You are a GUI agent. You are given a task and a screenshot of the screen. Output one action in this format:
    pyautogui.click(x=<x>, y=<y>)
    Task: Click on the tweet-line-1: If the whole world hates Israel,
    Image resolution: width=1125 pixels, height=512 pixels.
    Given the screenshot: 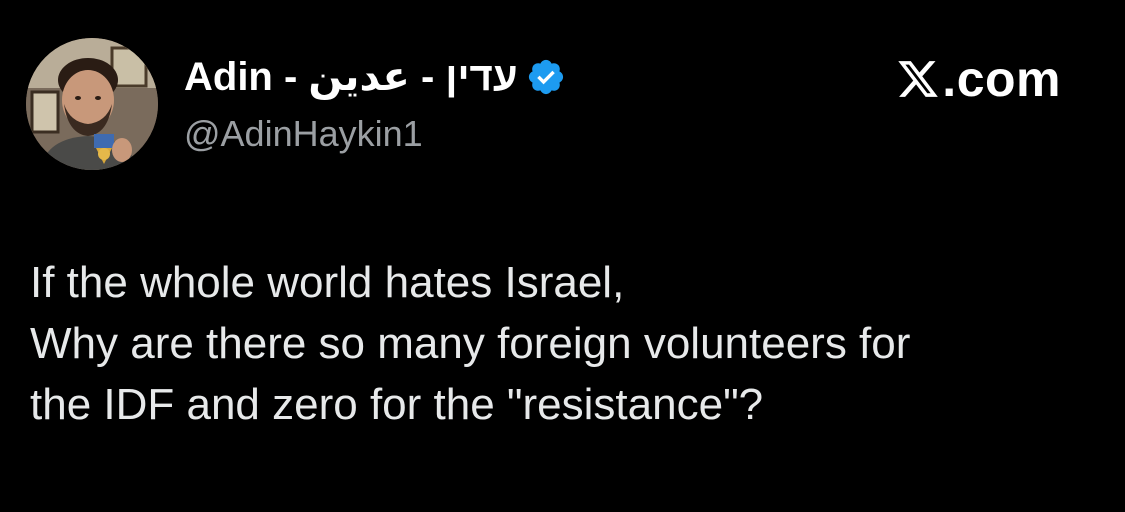 What is the action you would take?
    pyautogui.click(x=327, y=282)
    